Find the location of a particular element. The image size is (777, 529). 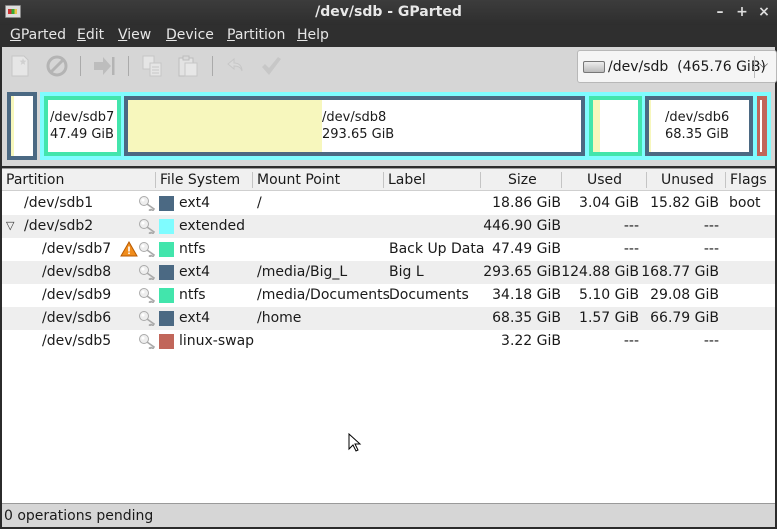

diskmap-partition-sdb9 is located at coordinates (615, 126).